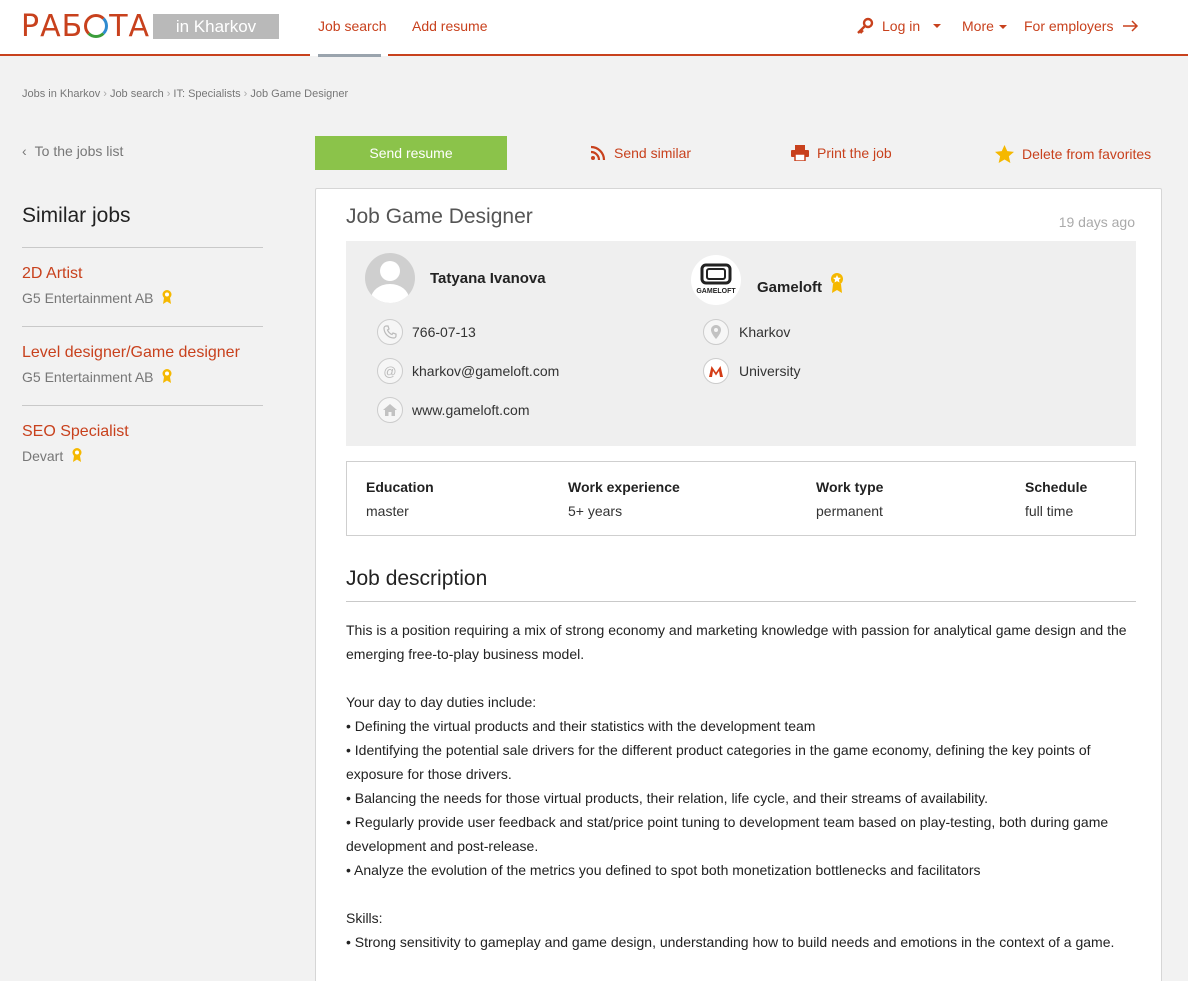 Image resolution: width=1188 pixels, height=981 pixels. Describe the element at coordinates (364, 918) in the screenshot. I see `skills-heading: Skills:` at that location.